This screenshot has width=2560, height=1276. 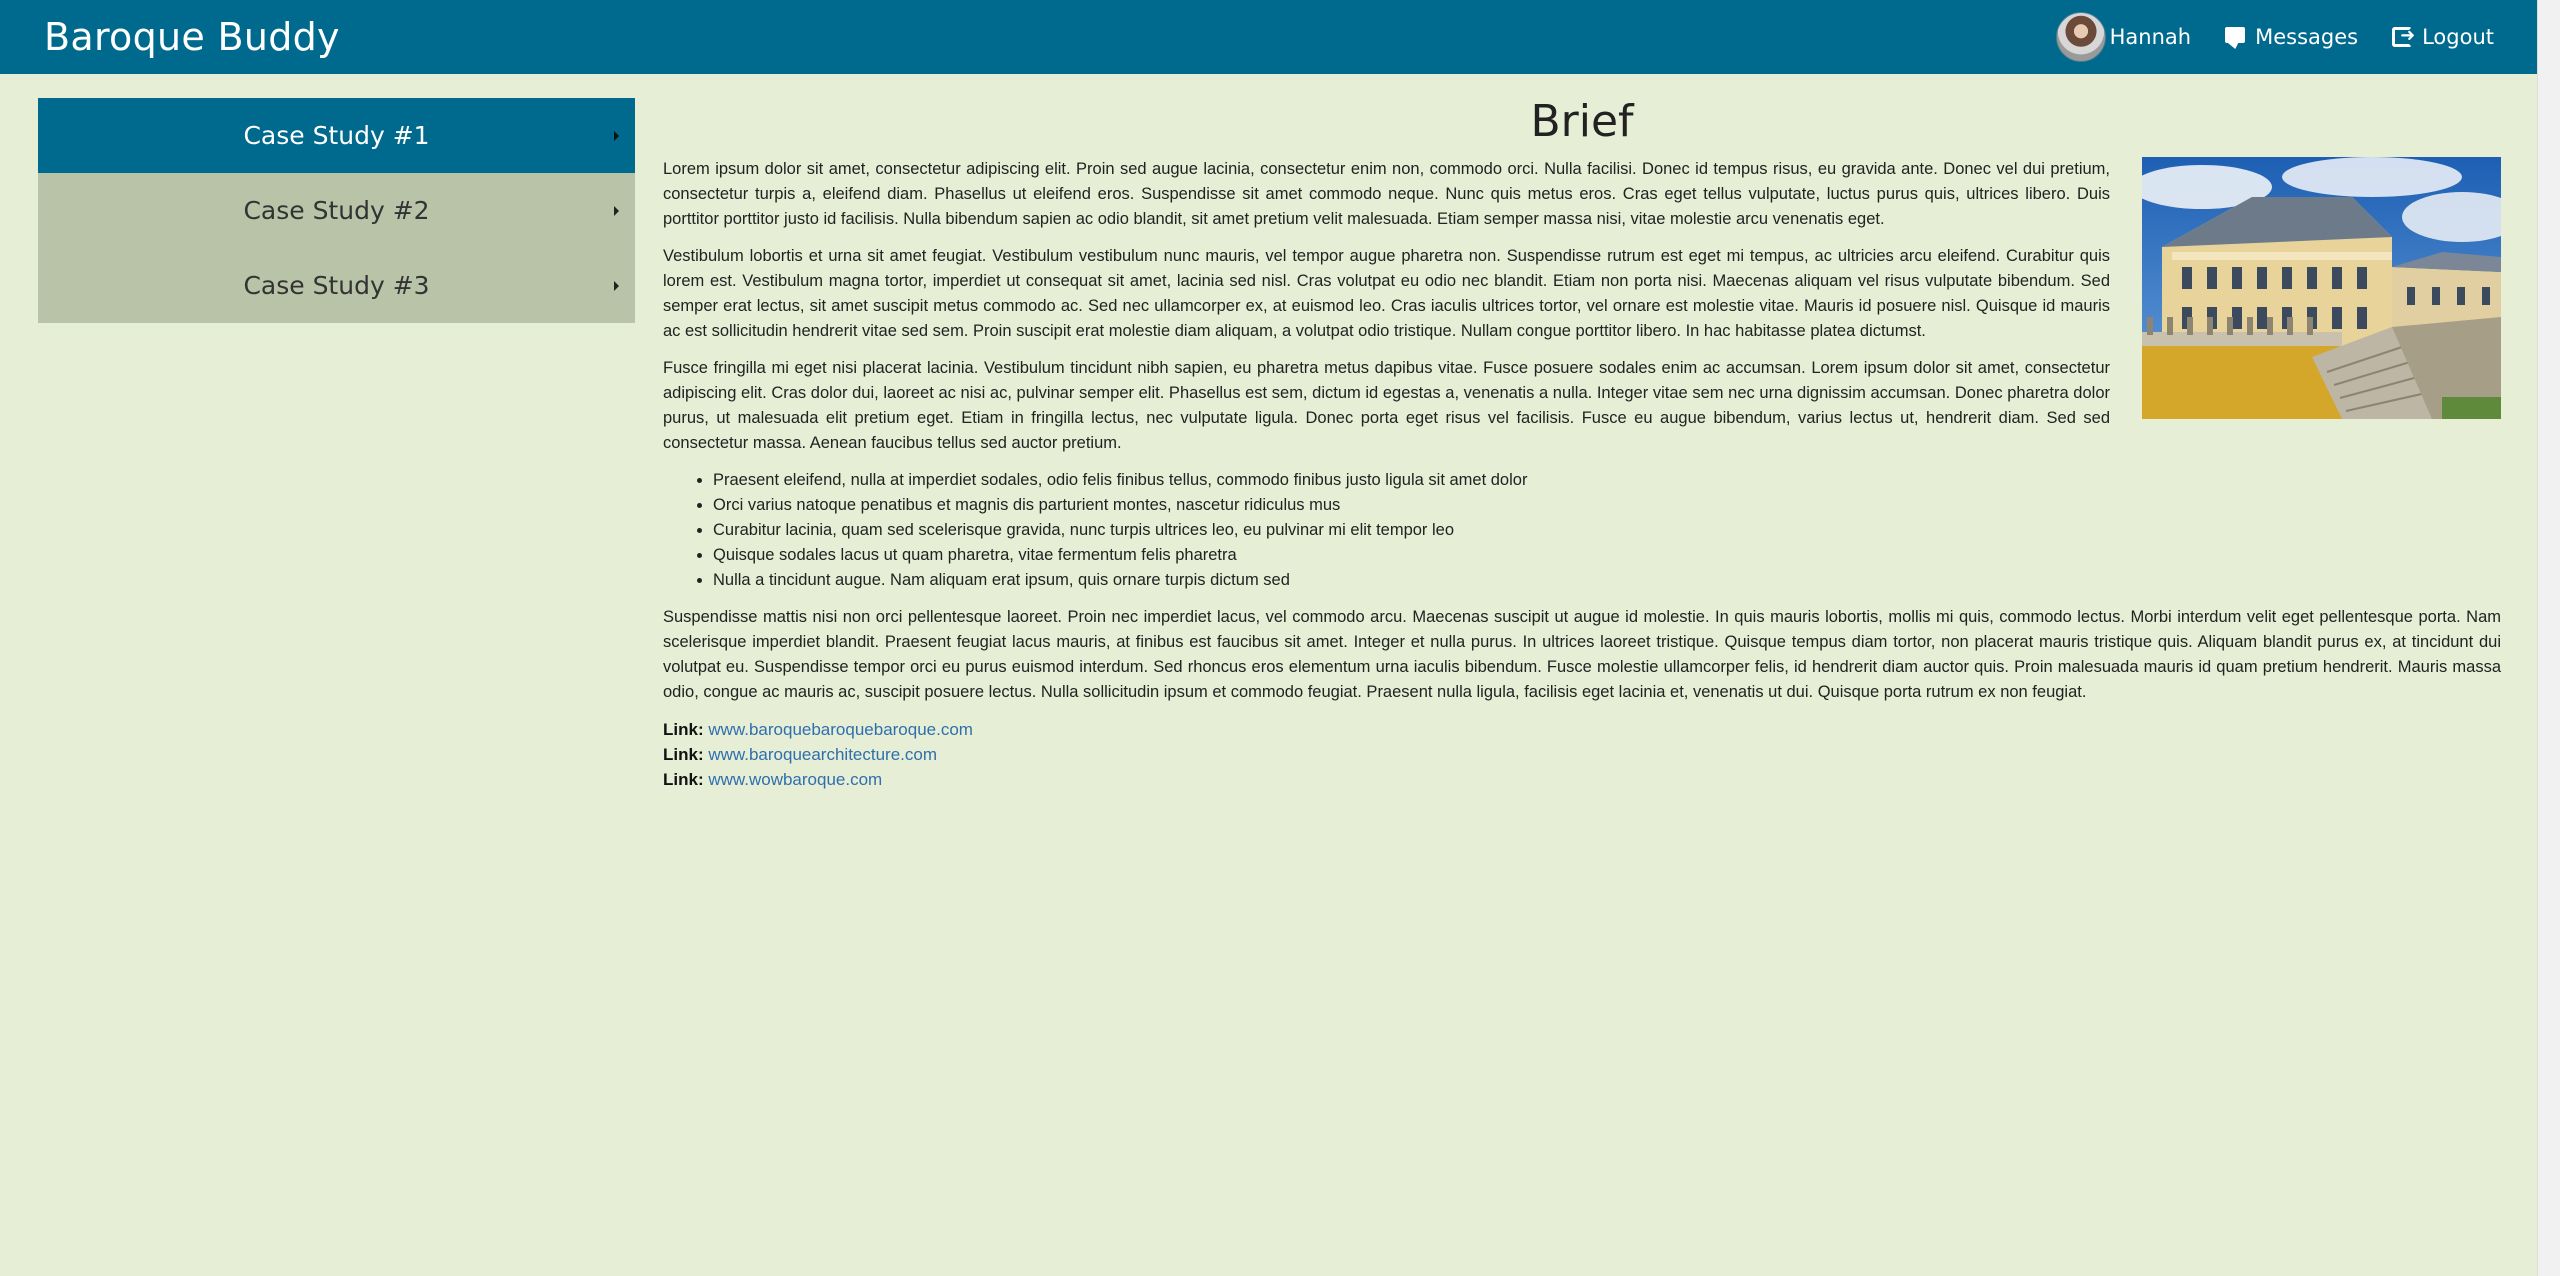 What do you see at coordinates (1269, 37) in the screenshot?
I see `top-navbar: Baroque Buddy Hannah Messages Logout` at bounding box center [1269, 37].